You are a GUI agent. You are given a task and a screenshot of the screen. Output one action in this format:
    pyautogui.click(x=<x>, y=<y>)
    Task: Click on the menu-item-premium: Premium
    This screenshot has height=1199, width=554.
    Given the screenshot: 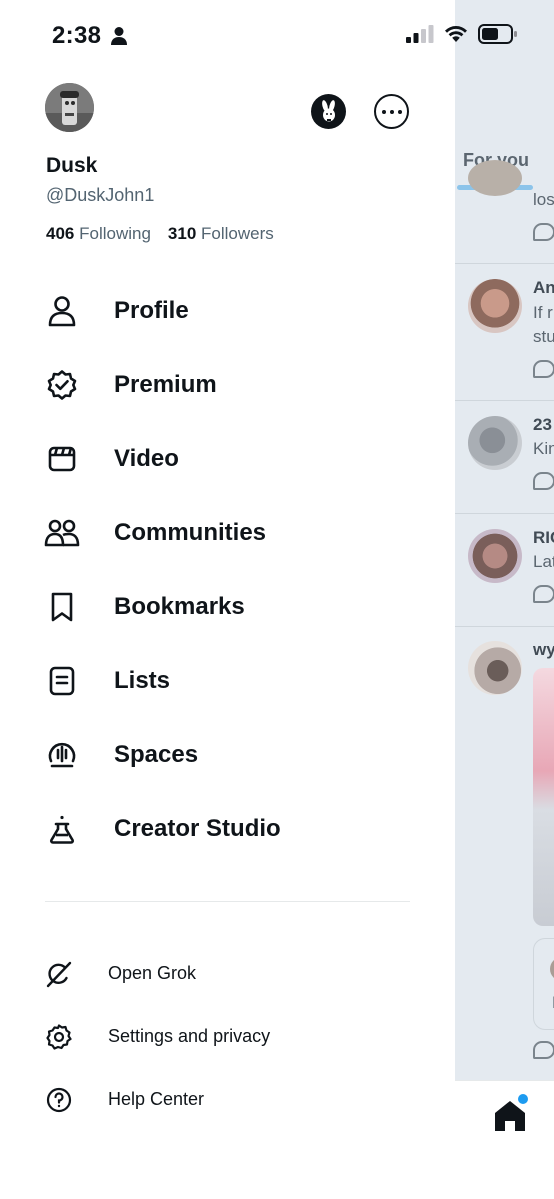 What is the action you would take?
    pyautogui.click(x=227, y=385)
    